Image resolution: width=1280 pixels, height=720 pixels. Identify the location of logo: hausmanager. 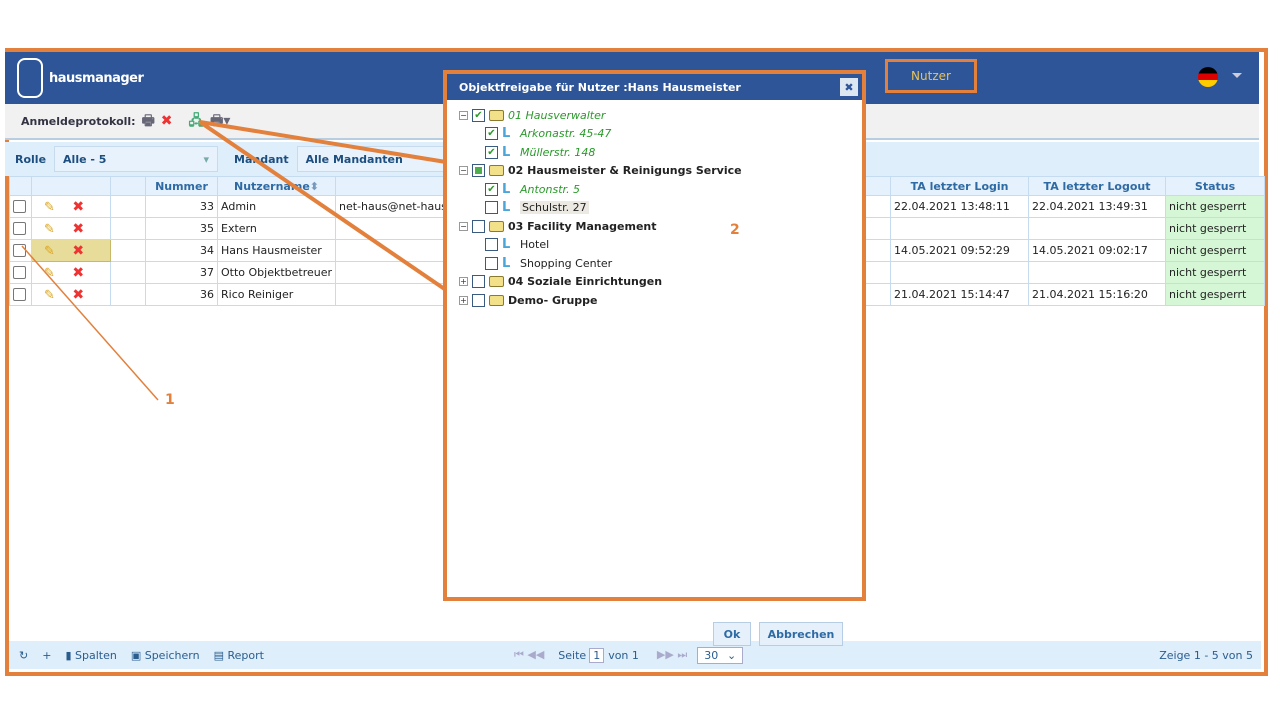
(80, 78).